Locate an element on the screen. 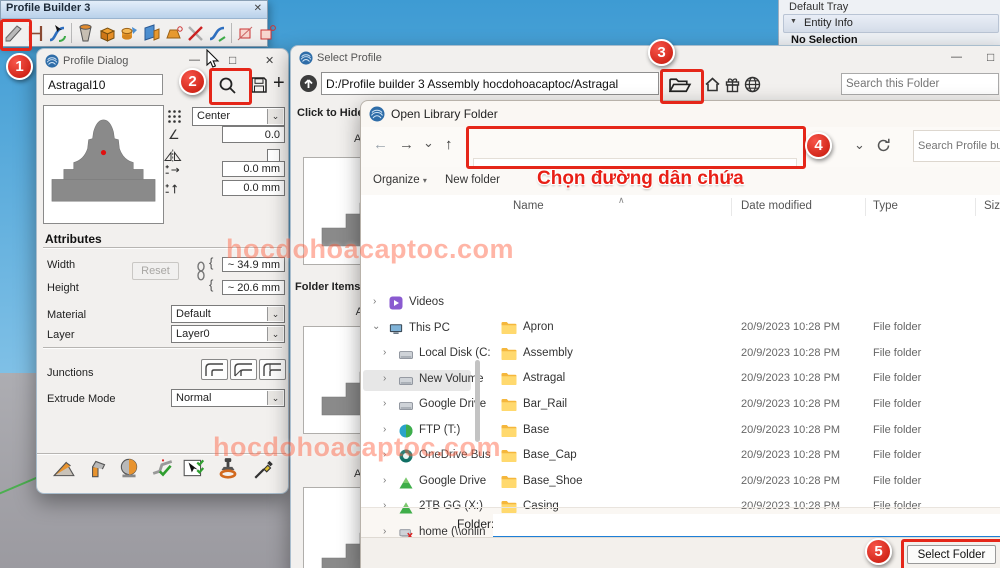  forward-icon: → is located at coordinates (406, 144).